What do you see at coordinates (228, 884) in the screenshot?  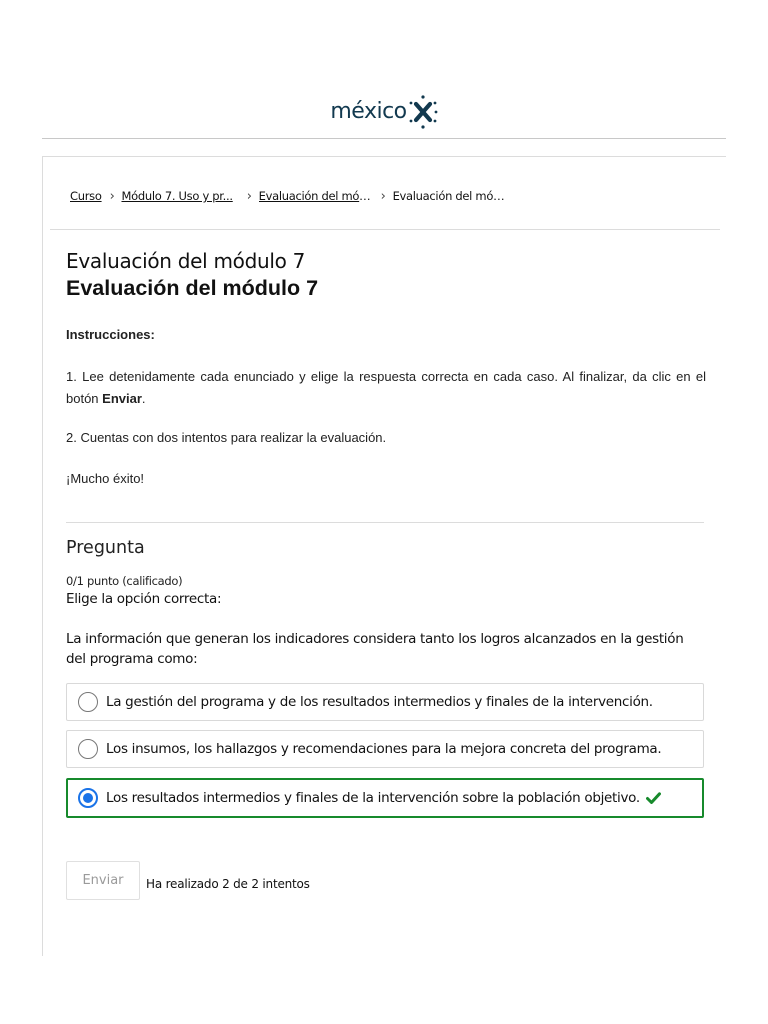 I see `attempts-status: Ha realizado 2 de 2 intentos` at bounding box center [228, 884].